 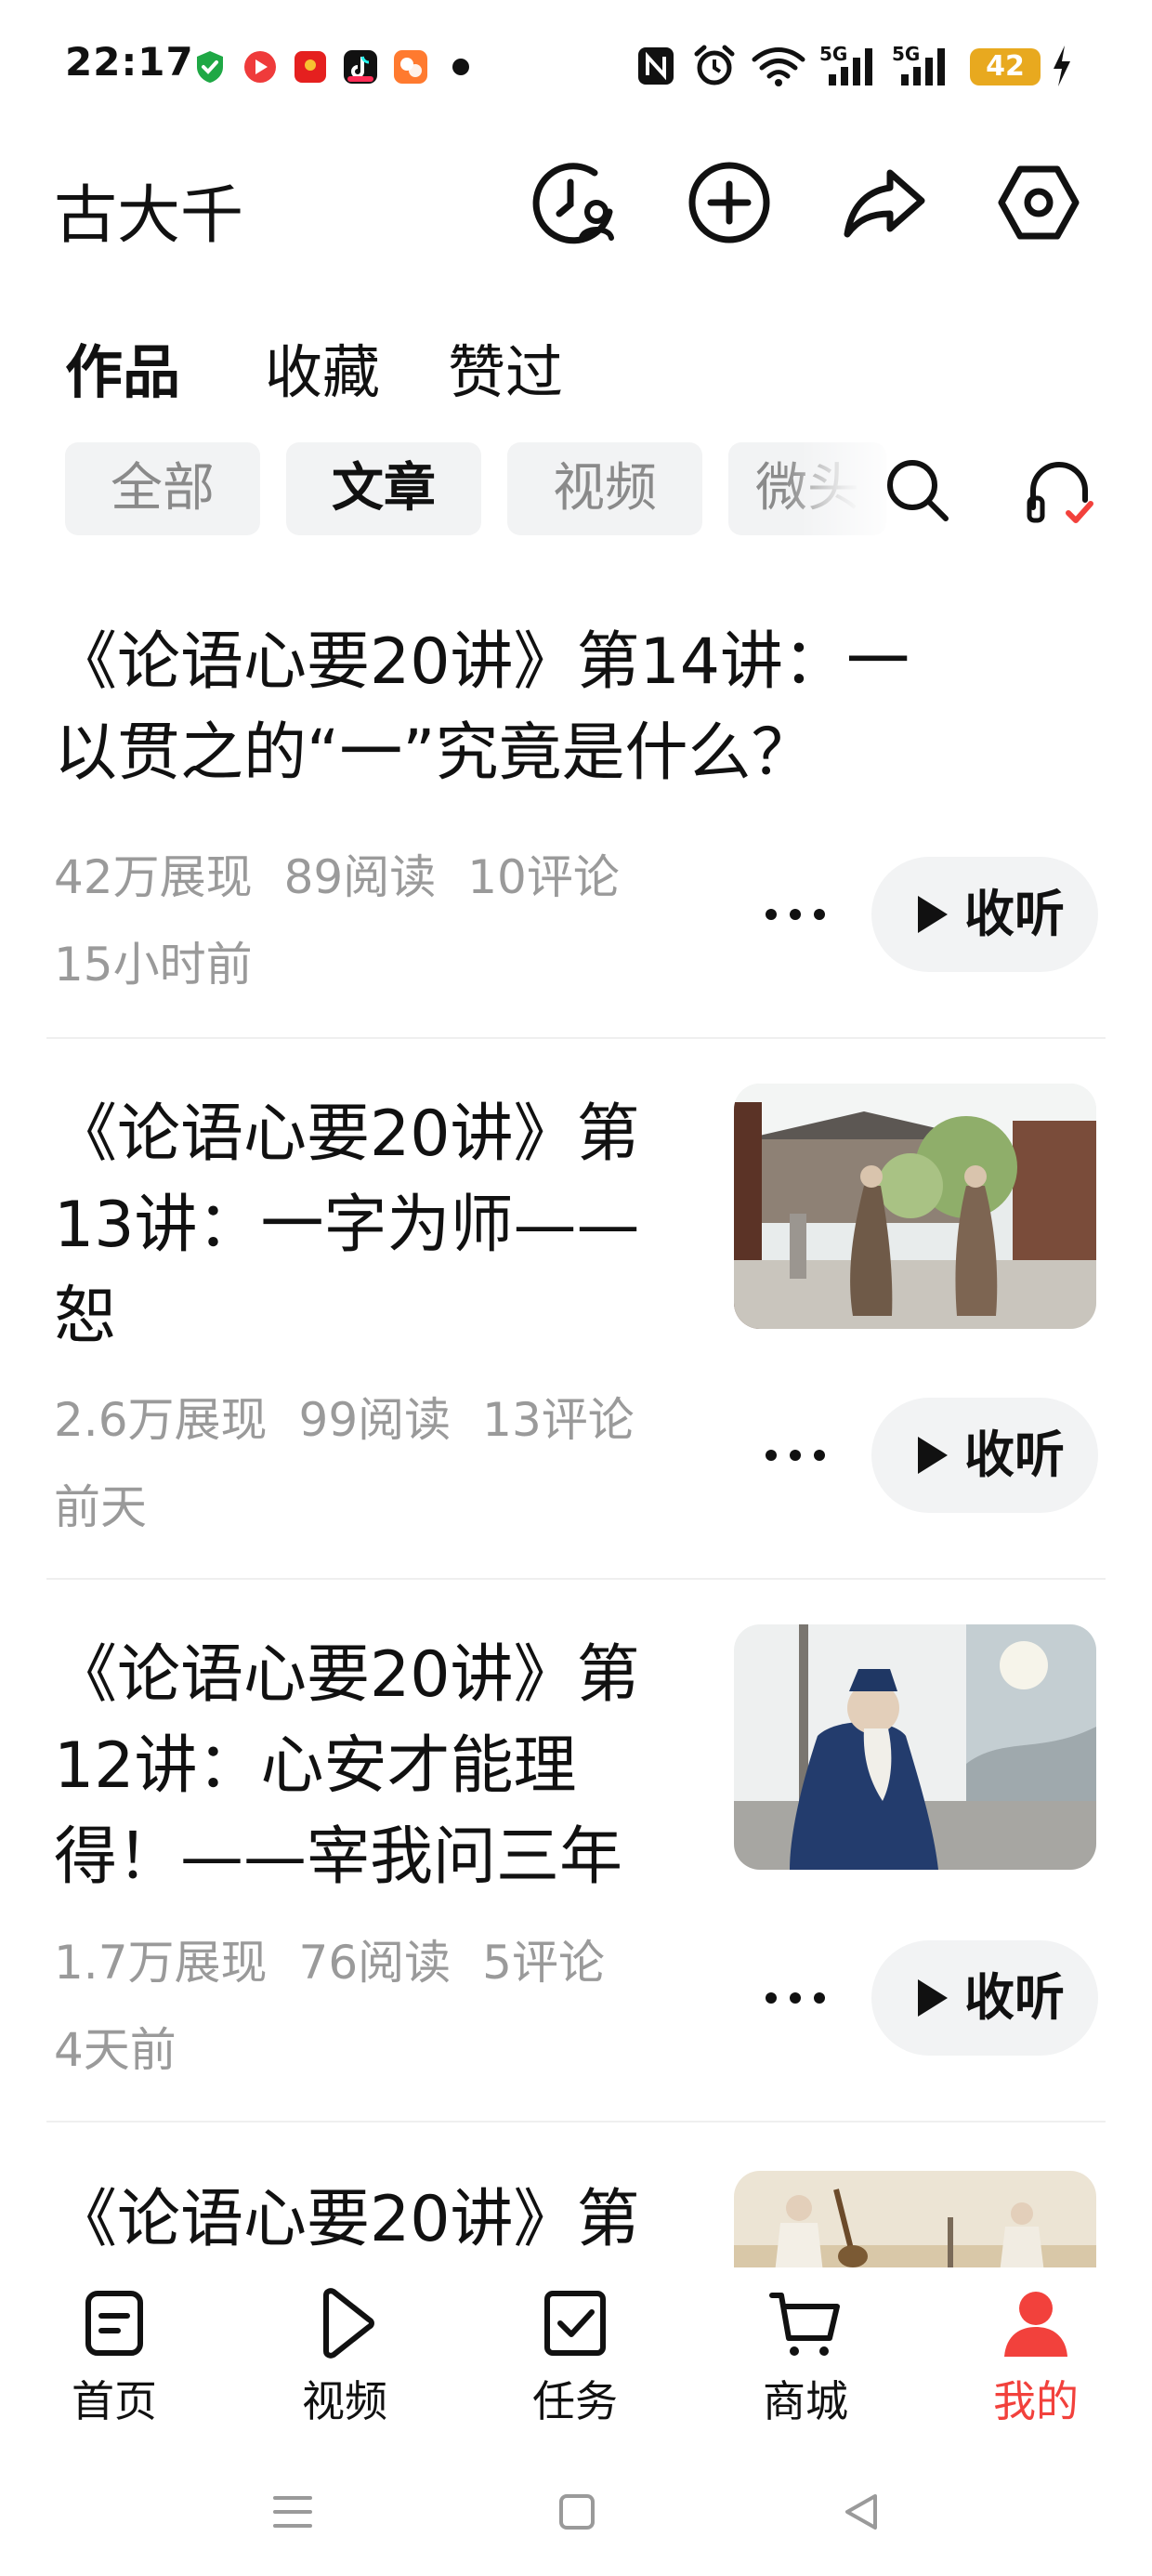 I want to click on tiktok-icon, so click(x=360, y=67).